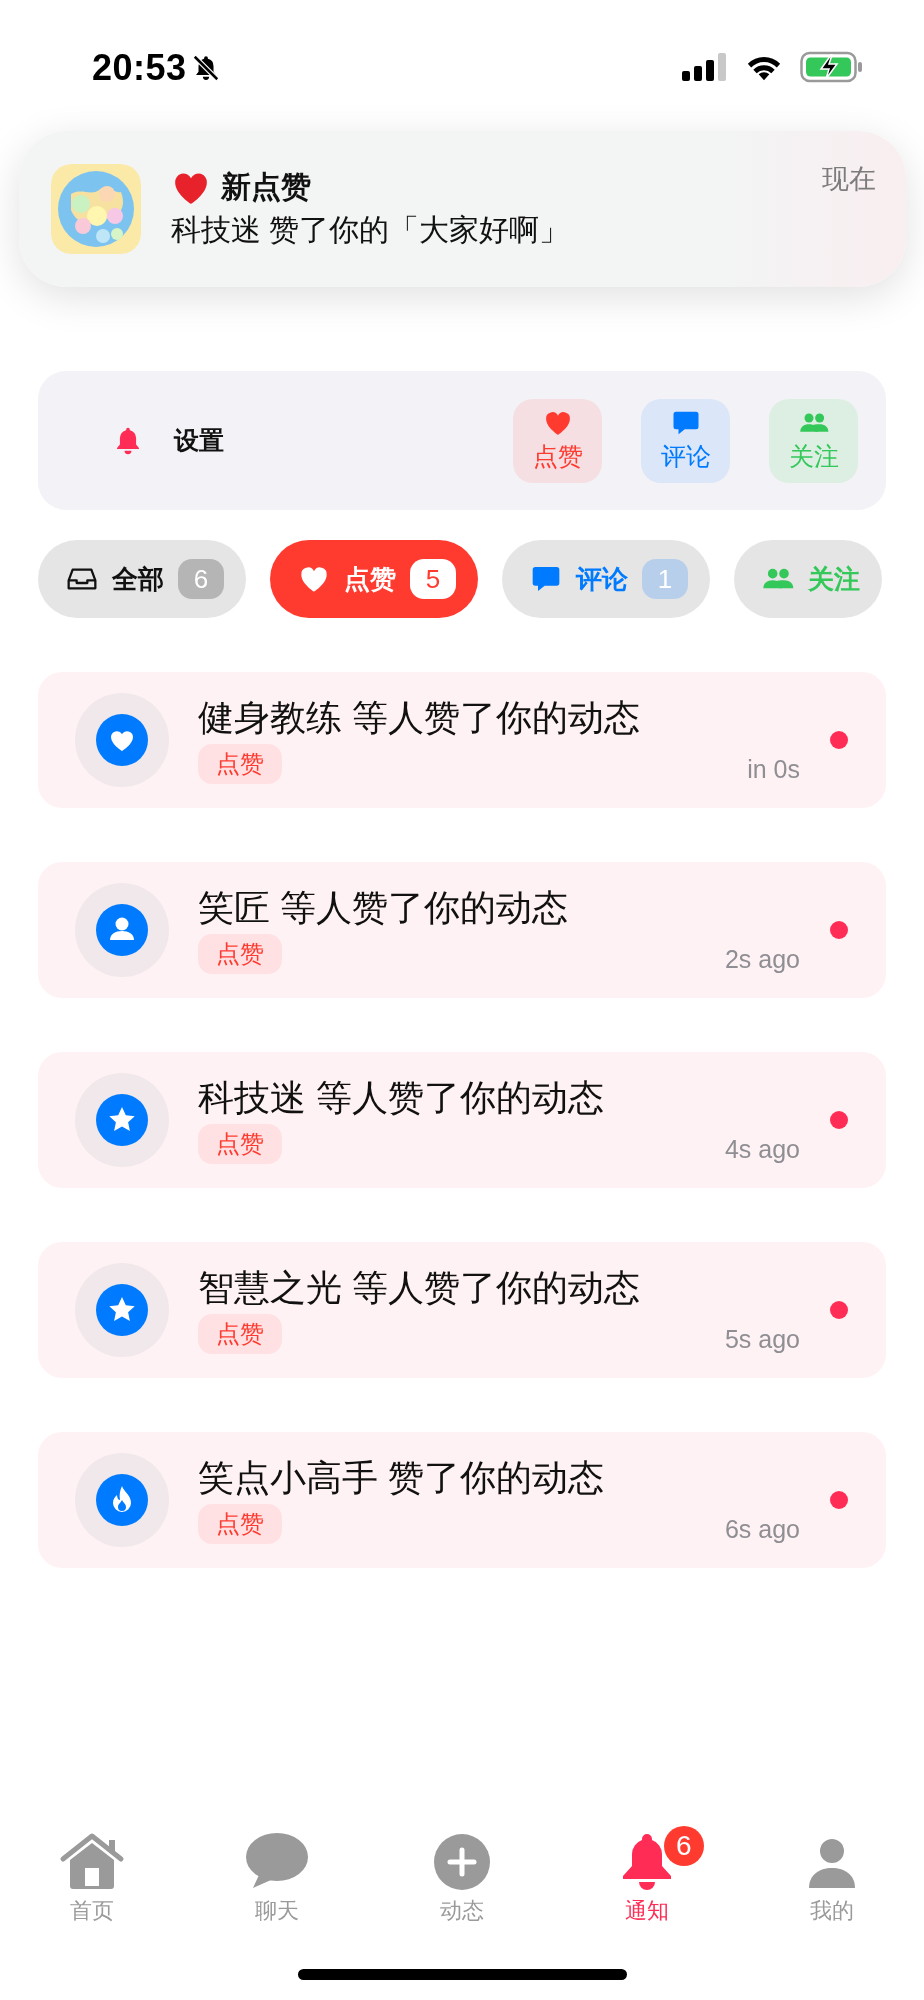 This screenshot has width=924, height=2000. I want to click on tab-item: 首页, so click(92, 1874).